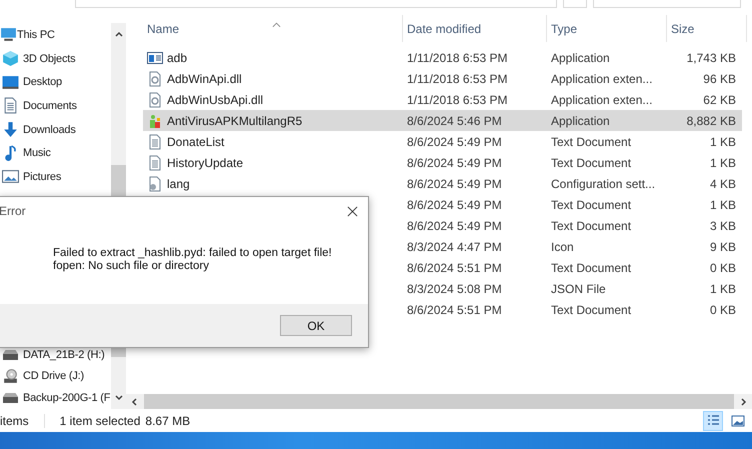 Image resolution: width=752 pixels, height=449 pixels. Describe the element at coordinates (178, 183) in the screenshot. I see `file-name: lang` at that location.